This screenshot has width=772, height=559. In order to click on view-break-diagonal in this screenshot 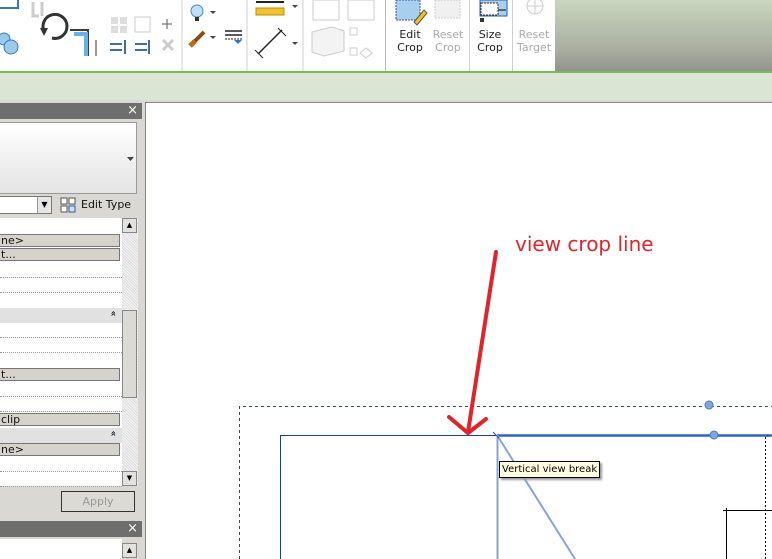, I will do `click(536, 496)`.